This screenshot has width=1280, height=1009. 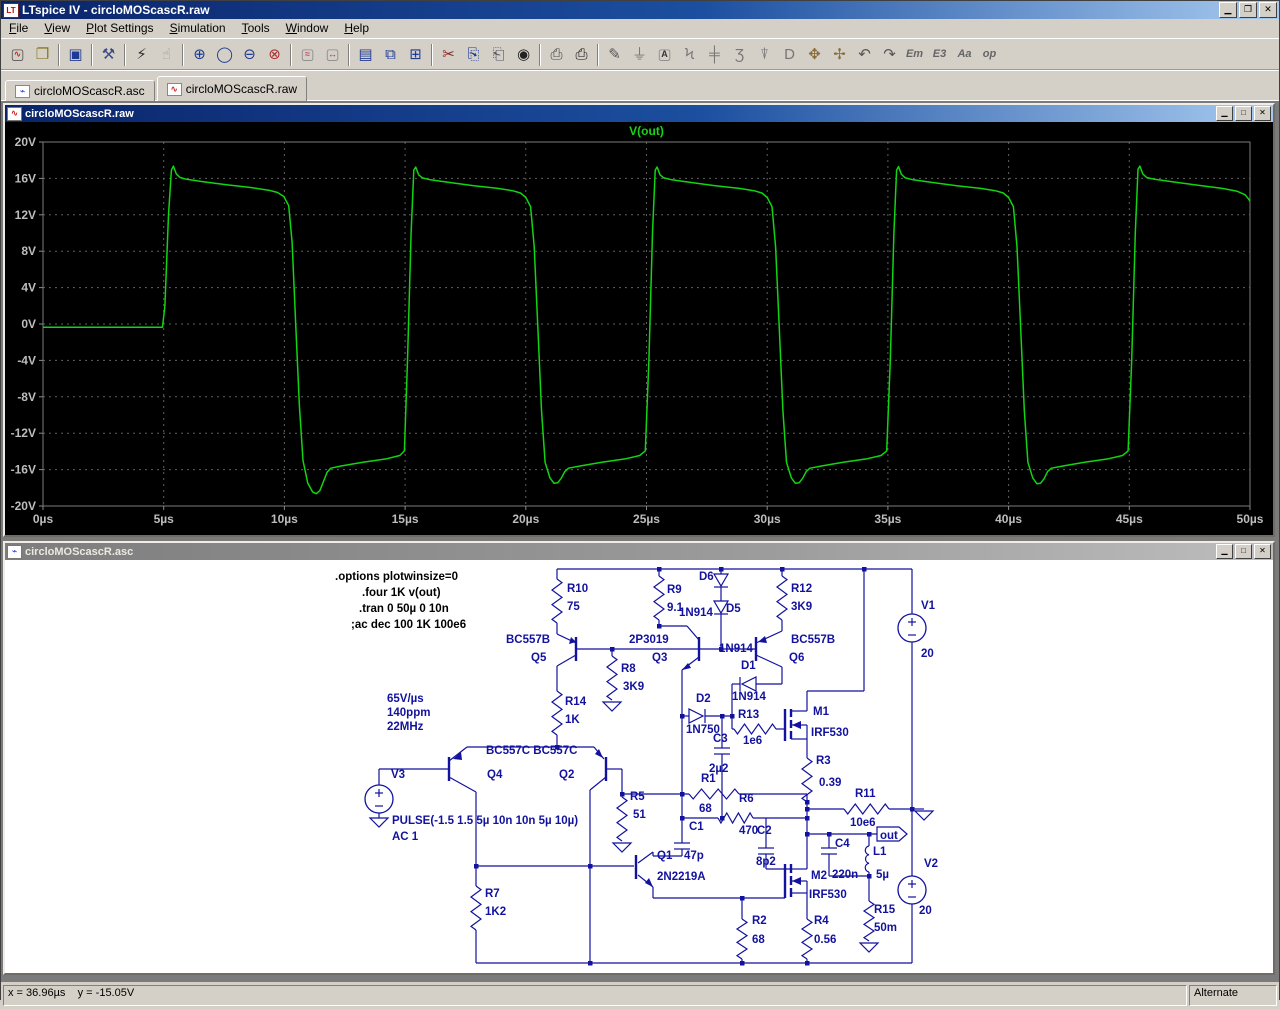 What do you see at coordinates (1224, 551) in the screenshot?
I see `asc-minimize-button: ▁` at bounding box center [1224, 551].